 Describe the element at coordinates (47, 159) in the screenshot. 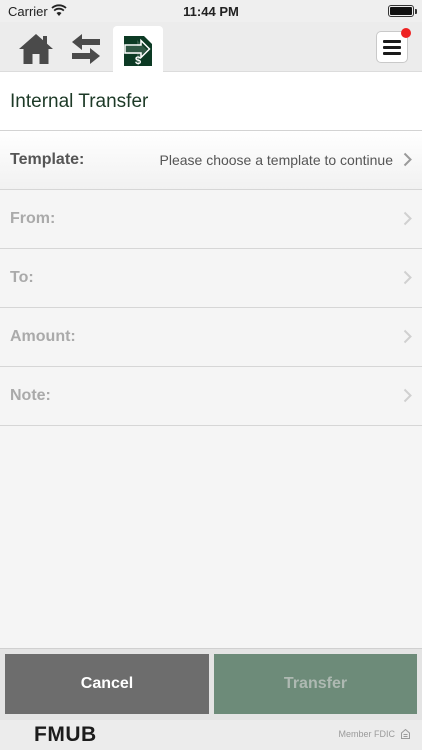

I see `template-label: Template:` at that location.